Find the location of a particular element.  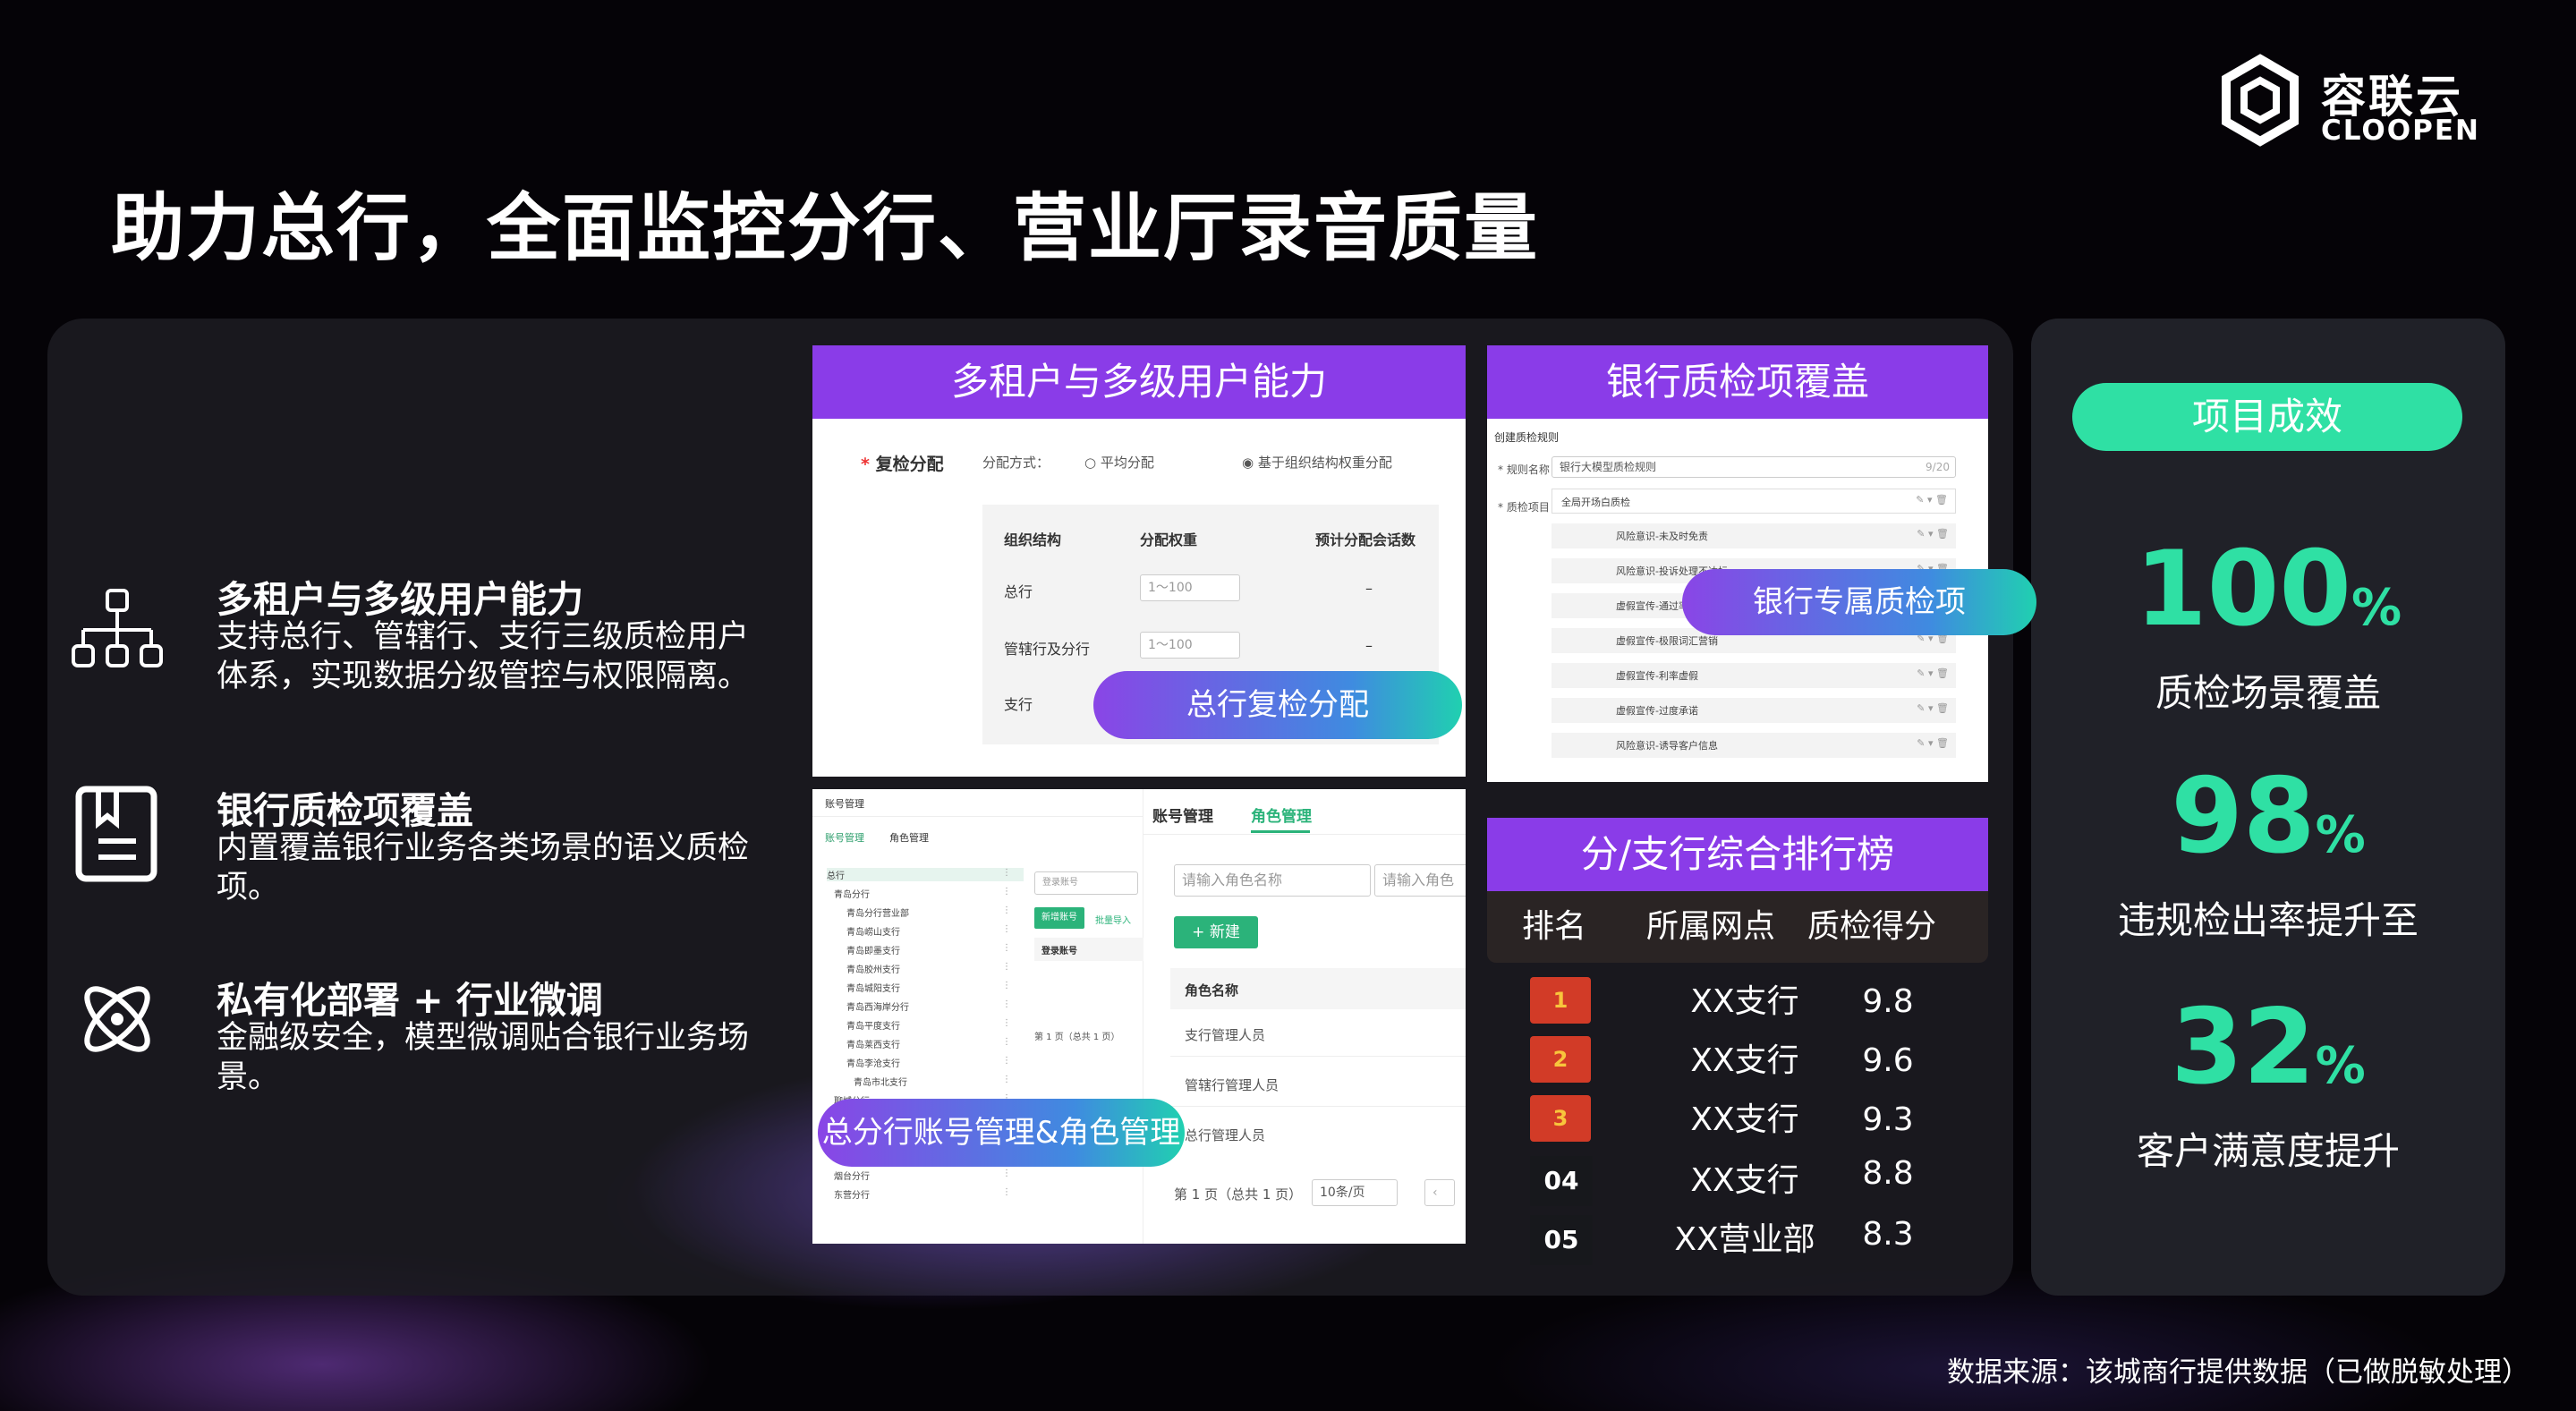

tab-role: 角色管理 is located at coordinates (909, 837).